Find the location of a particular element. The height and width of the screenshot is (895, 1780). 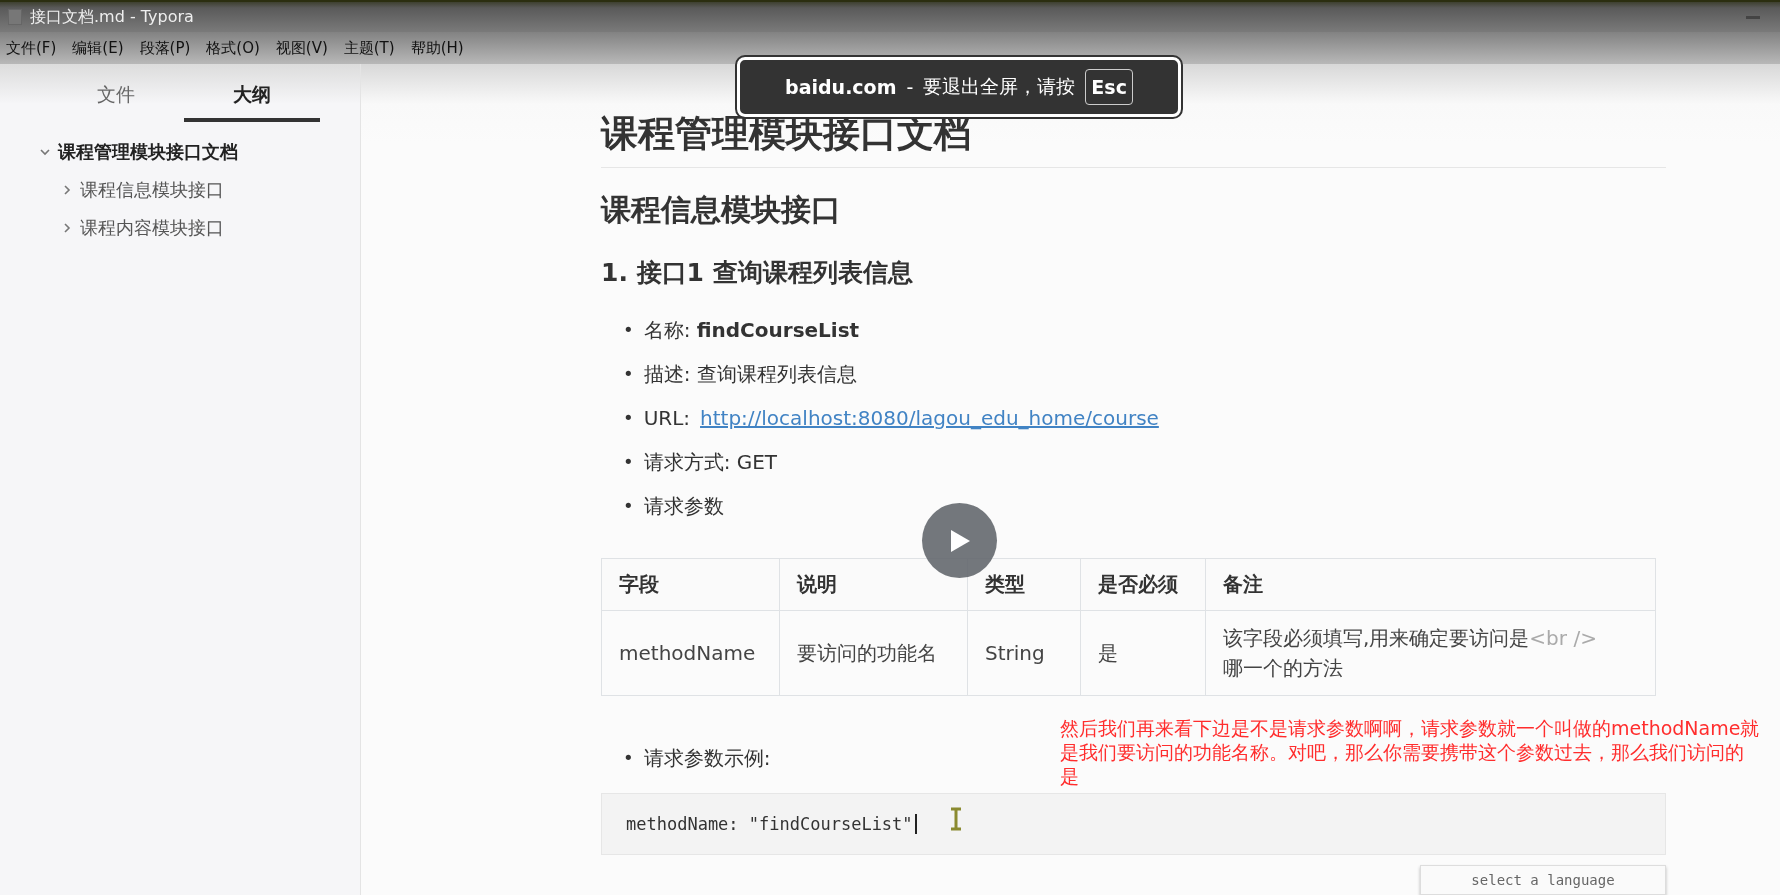

window-title: 接口文档.md - Typora is located at coordinates (112, 17).